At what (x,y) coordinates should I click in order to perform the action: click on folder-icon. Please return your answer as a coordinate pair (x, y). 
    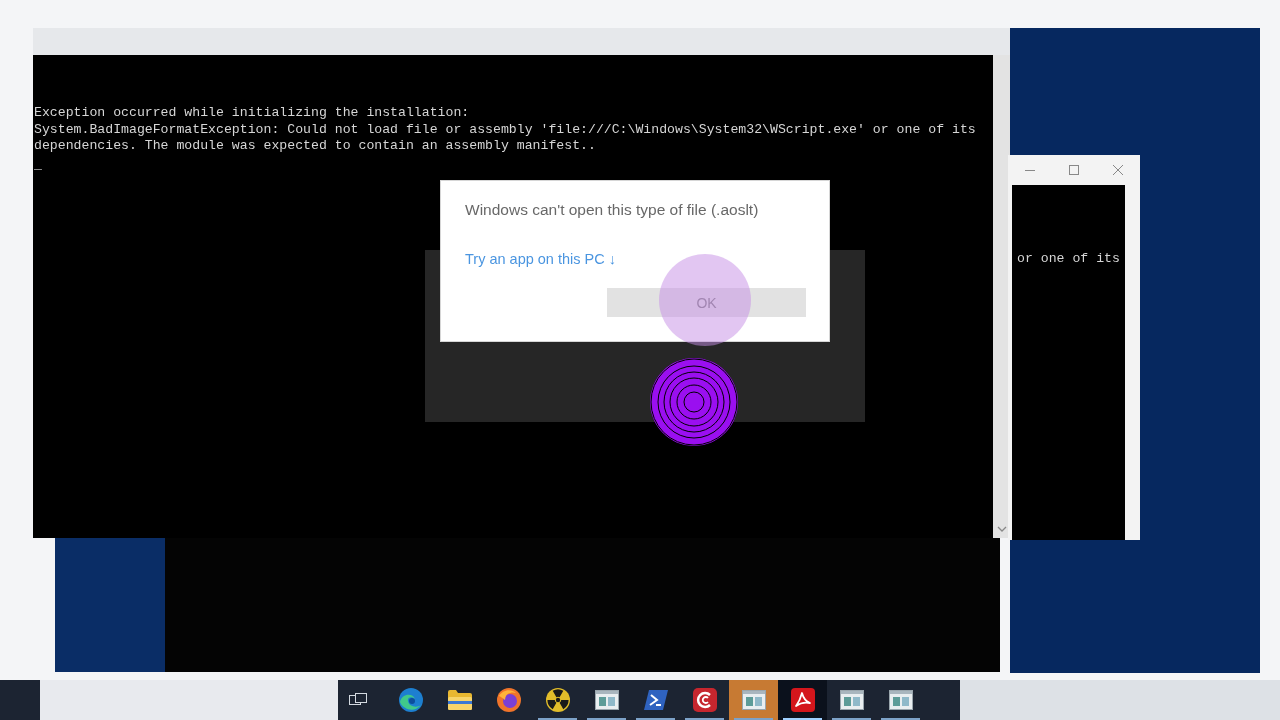
    Looking at the image, I should click on (459, 700).